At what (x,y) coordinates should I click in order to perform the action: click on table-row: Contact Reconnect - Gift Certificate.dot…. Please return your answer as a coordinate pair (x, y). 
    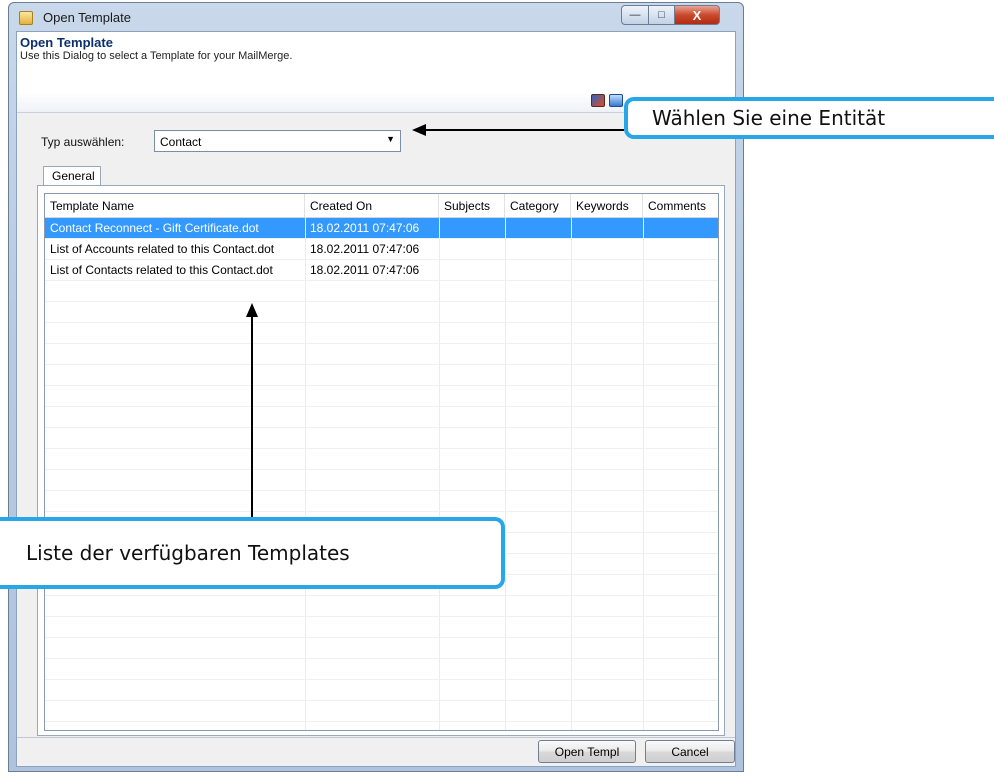
    Looking at the image, I should click on (381, 228).